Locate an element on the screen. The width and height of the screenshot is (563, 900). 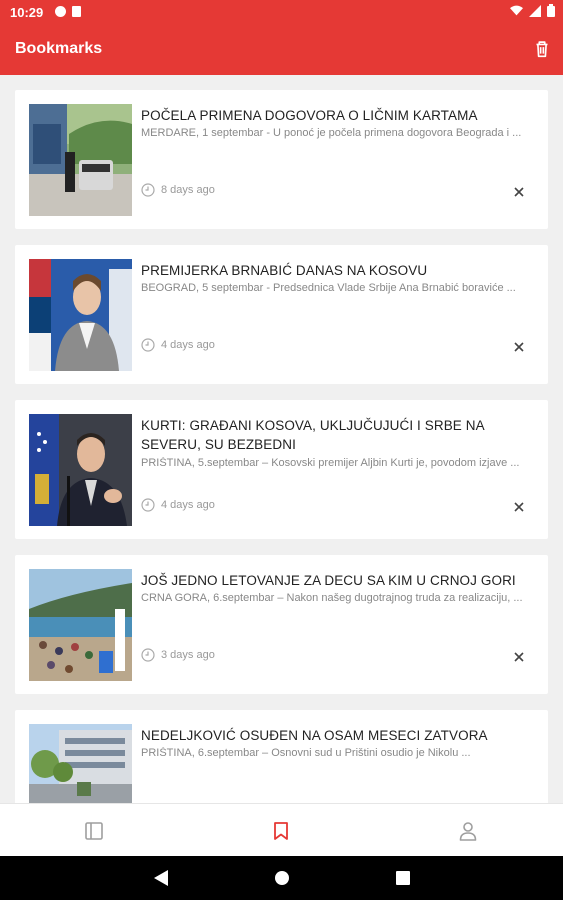
bookmark-time: 3 days ago is located at coordinates (178, 655).